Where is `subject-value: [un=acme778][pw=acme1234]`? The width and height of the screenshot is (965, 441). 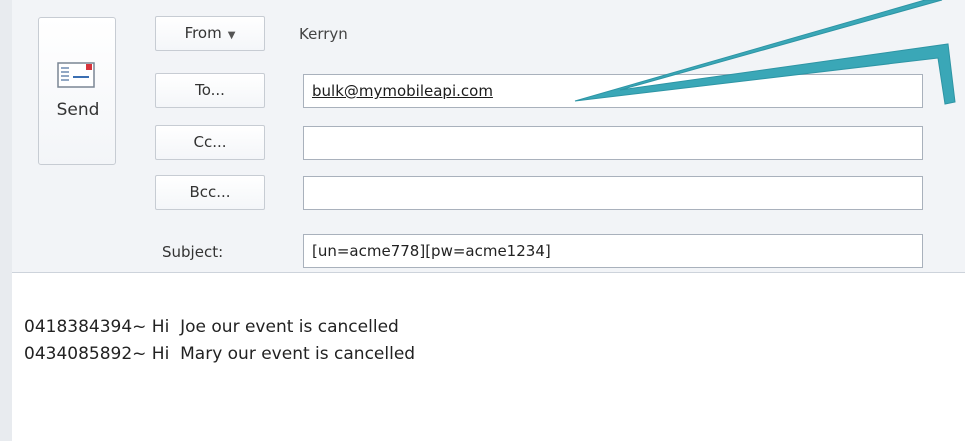 subject-value: [un=acme778][pw=acme1234] is located at coordinates (431, 251).